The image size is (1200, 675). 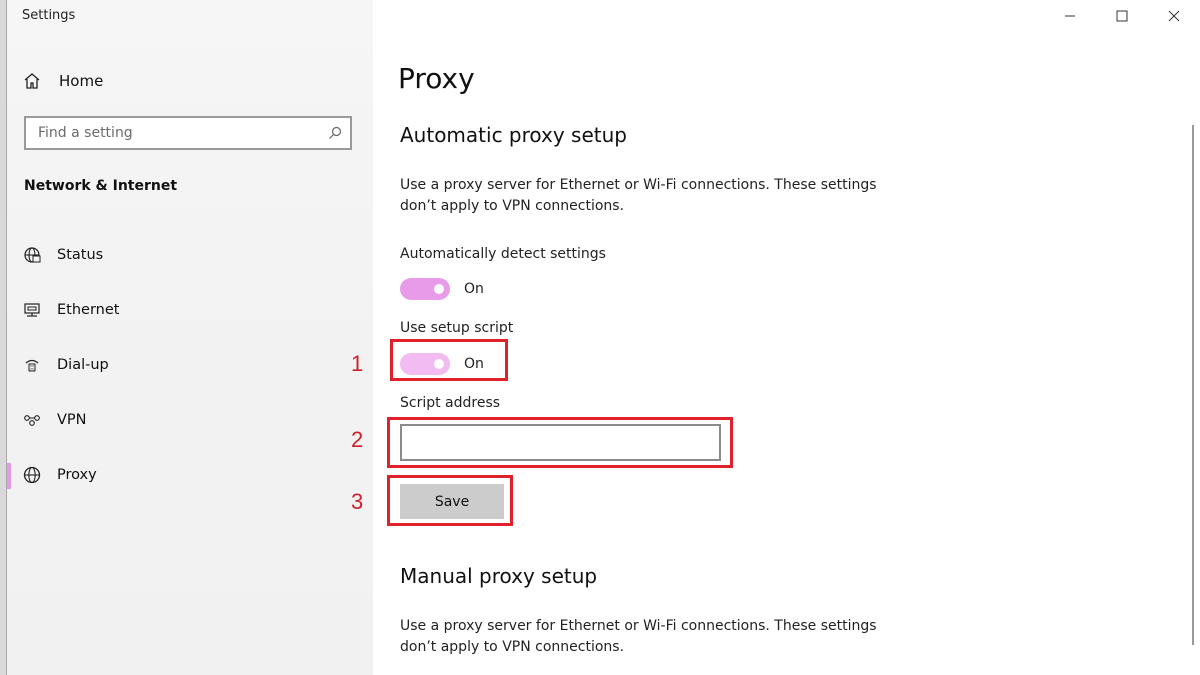 What do you see at coordinates (335, 132) in the screenshot?
I see `search-icon` at bounding box center [335, 132].